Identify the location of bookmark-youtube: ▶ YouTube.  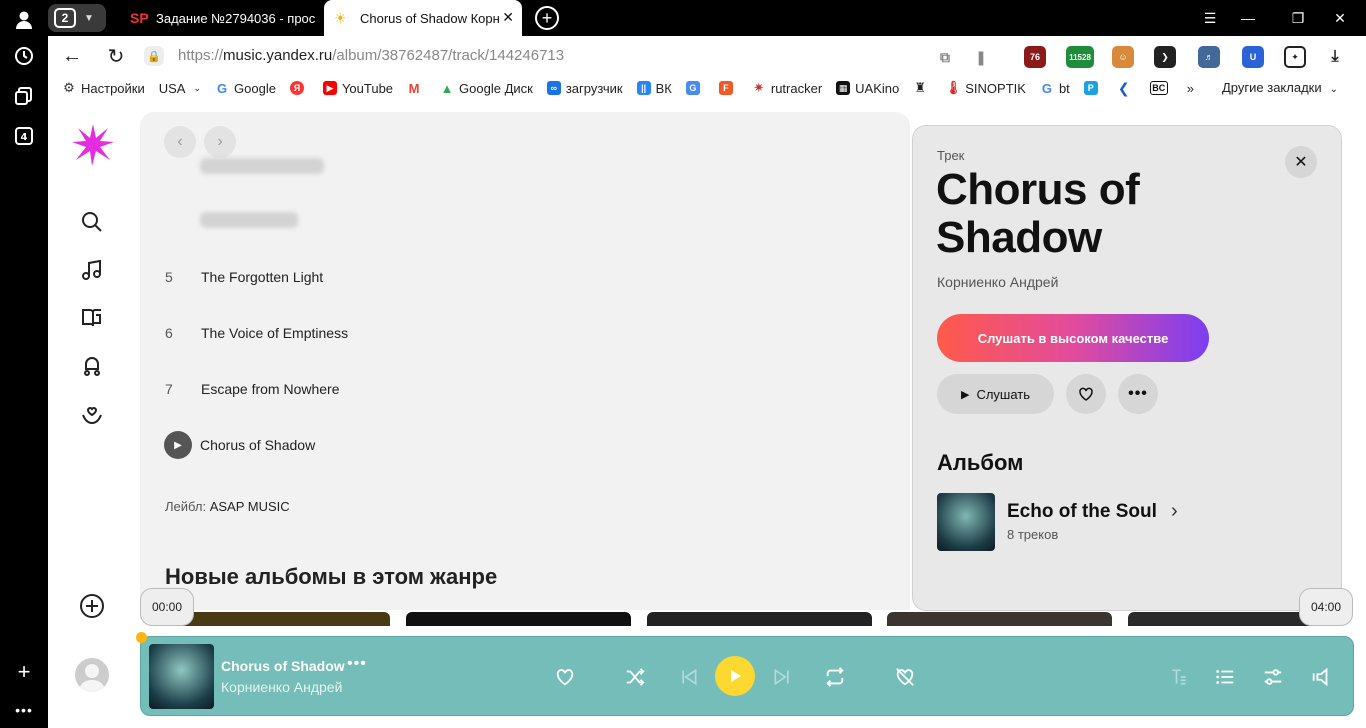
(357, 88).